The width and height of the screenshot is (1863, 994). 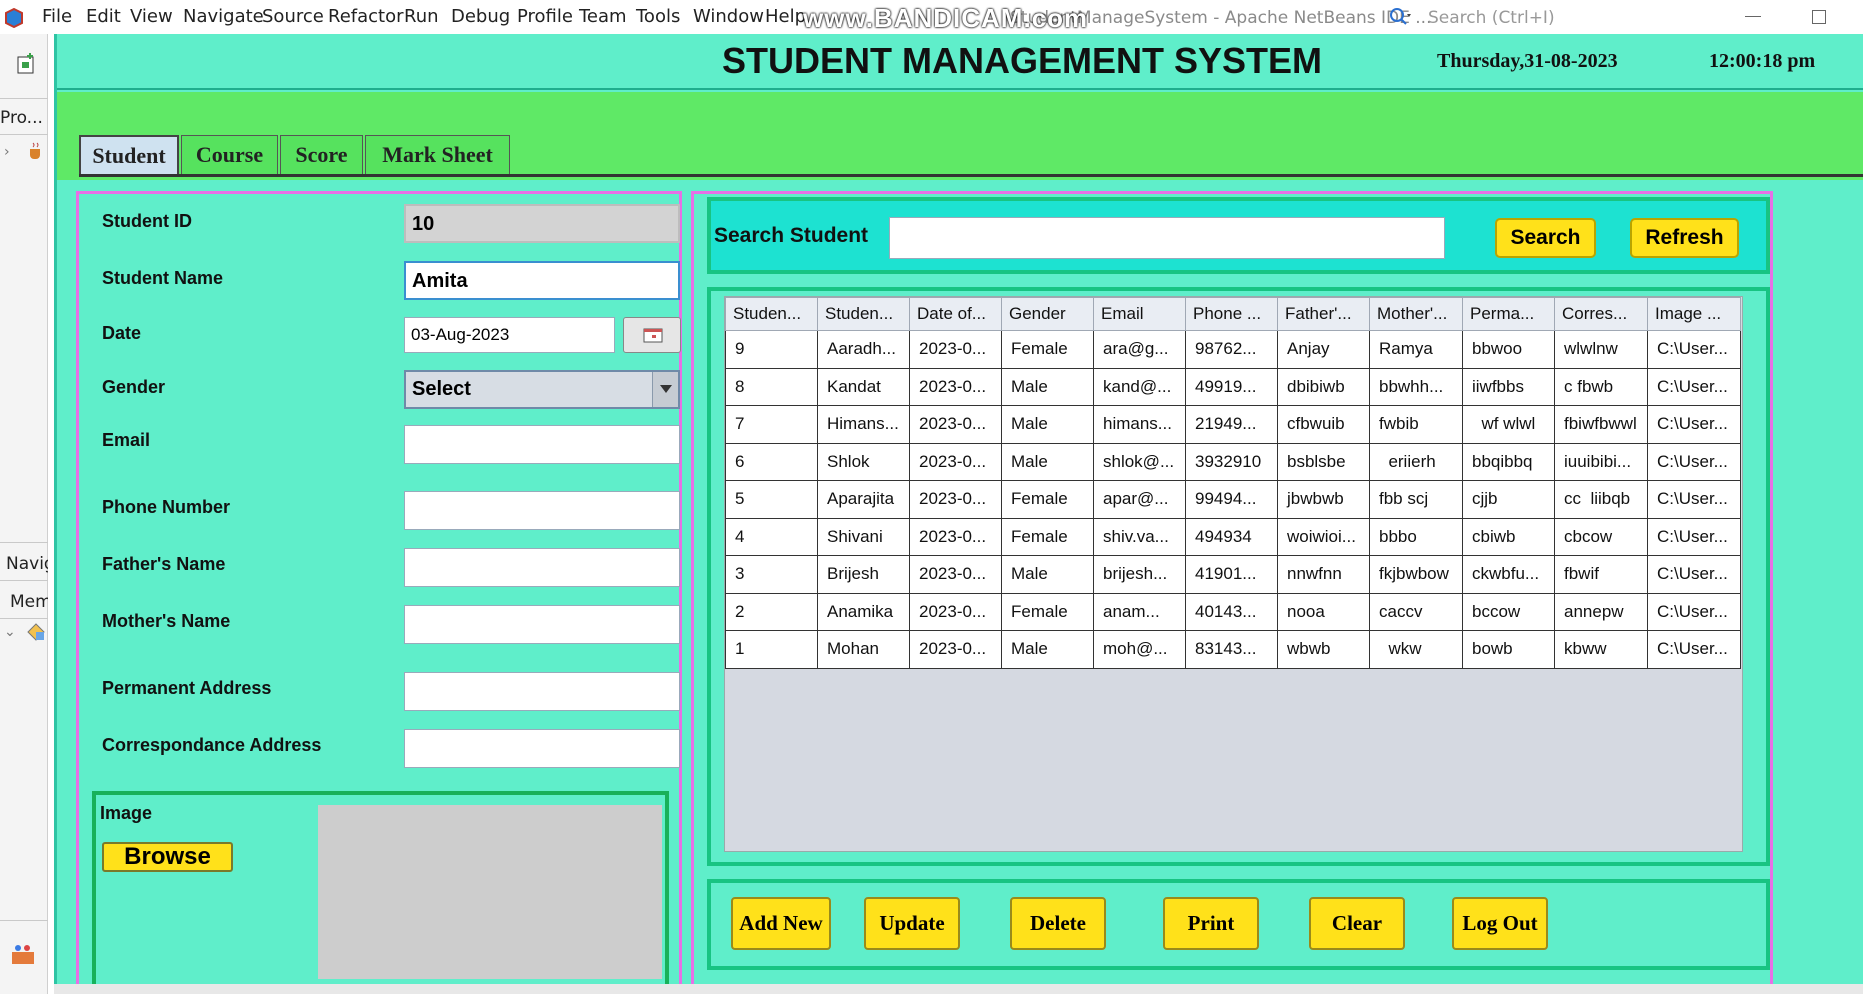 I want to click on table-cell: 7, so click(x=771, y=424).